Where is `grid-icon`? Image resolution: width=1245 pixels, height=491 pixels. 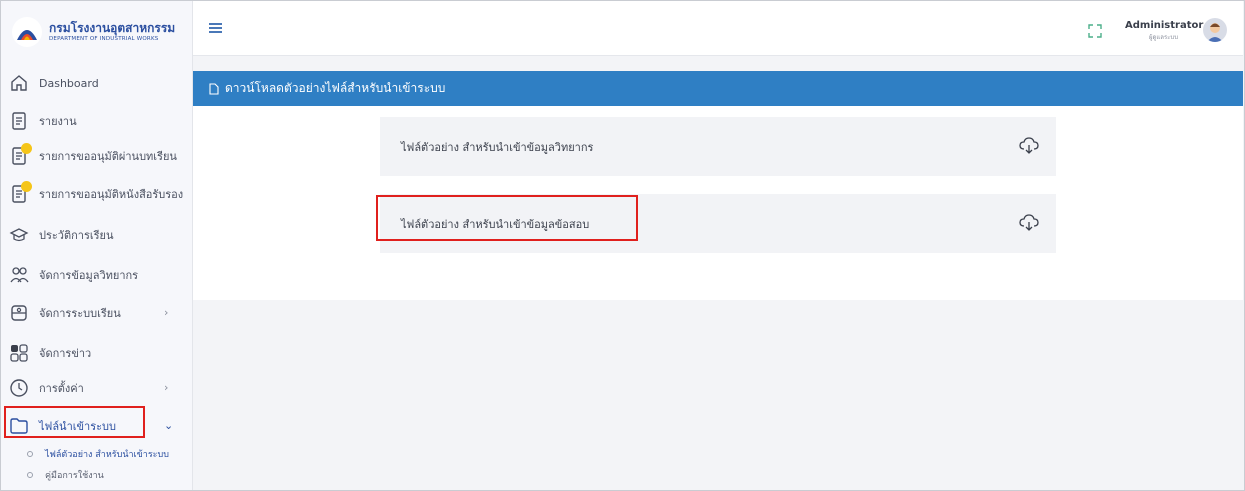
grid-icon is located at coordinates (19, 353).